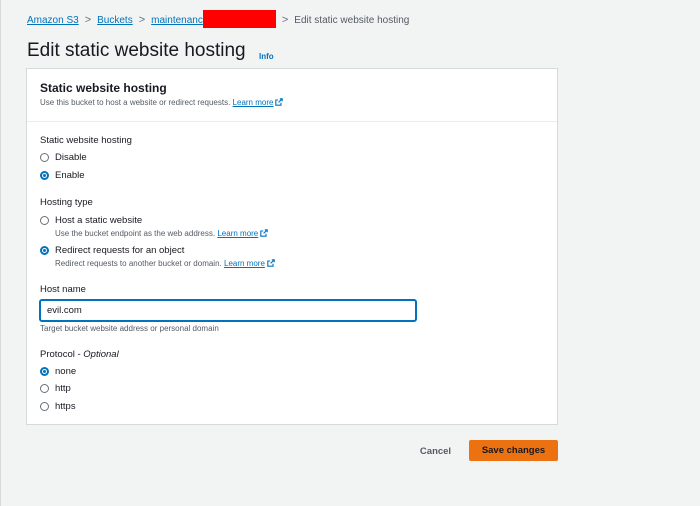  I want to click on page-title: Edit static website hosting, so click(136, 50).